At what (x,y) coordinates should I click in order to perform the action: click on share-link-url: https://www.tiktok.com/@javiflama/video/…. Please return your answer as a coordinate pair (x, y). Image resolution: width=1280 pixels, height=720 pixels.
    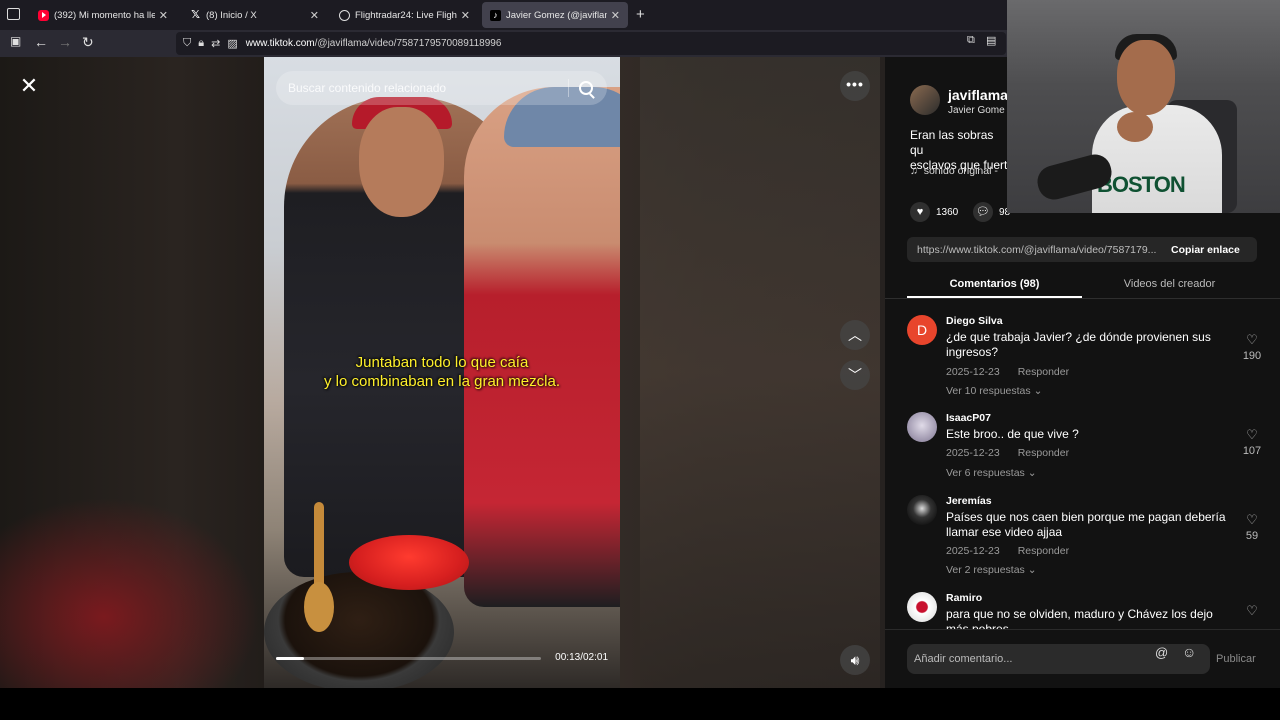
    Looking at the image, I should click on (1035, 250).